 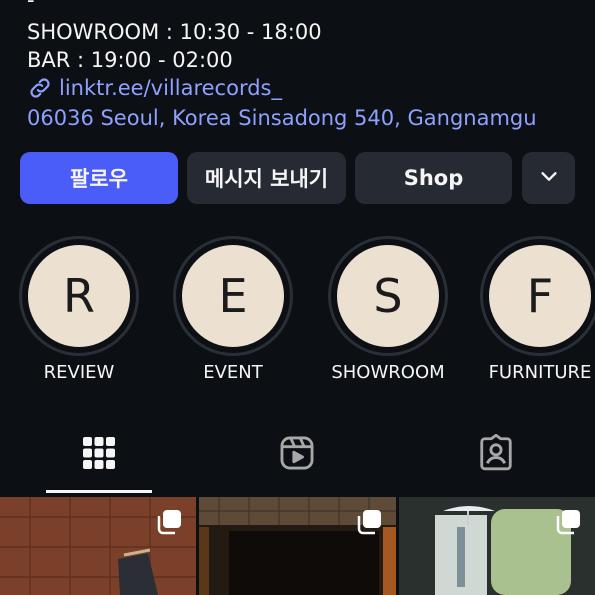 What do you see at coordinates (31, 6) in the screenshot?
I see `bio-dash: -` at bounding box center [31, 6].